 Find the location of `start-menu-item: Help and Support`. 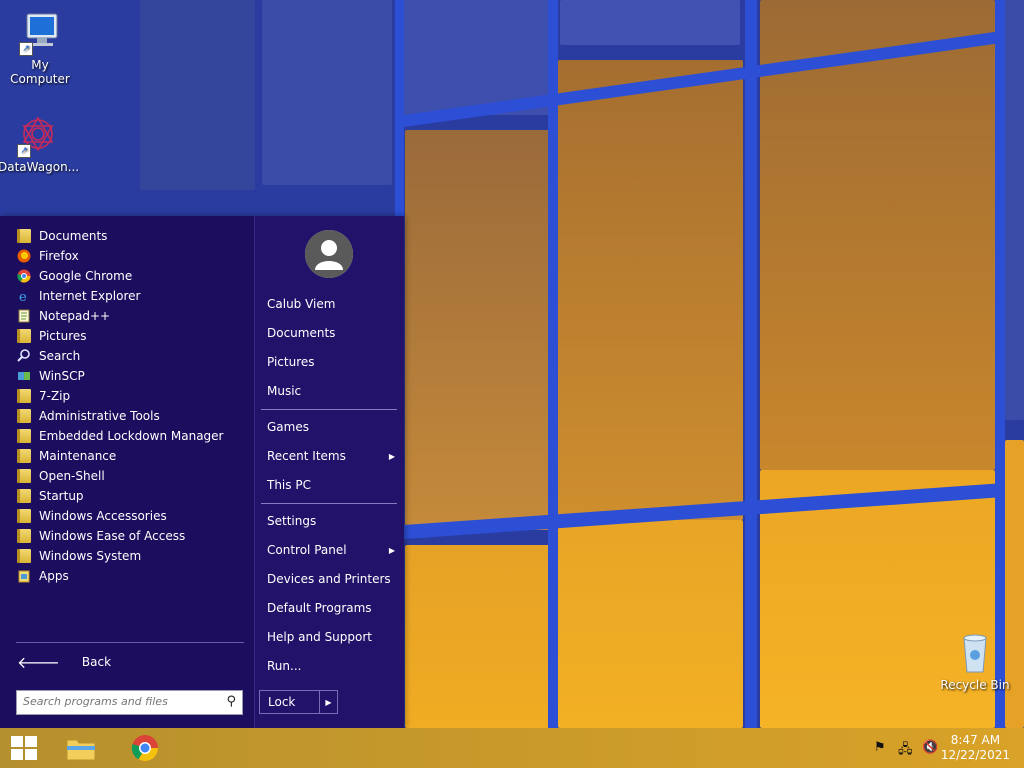

start-menu-item: Help and Support is located at coordinates (332, 637).